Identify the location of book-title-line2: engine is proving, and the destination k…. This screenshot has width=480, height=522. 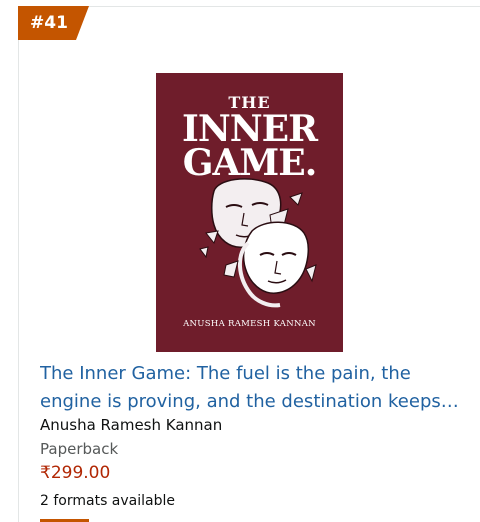
(250, 402).